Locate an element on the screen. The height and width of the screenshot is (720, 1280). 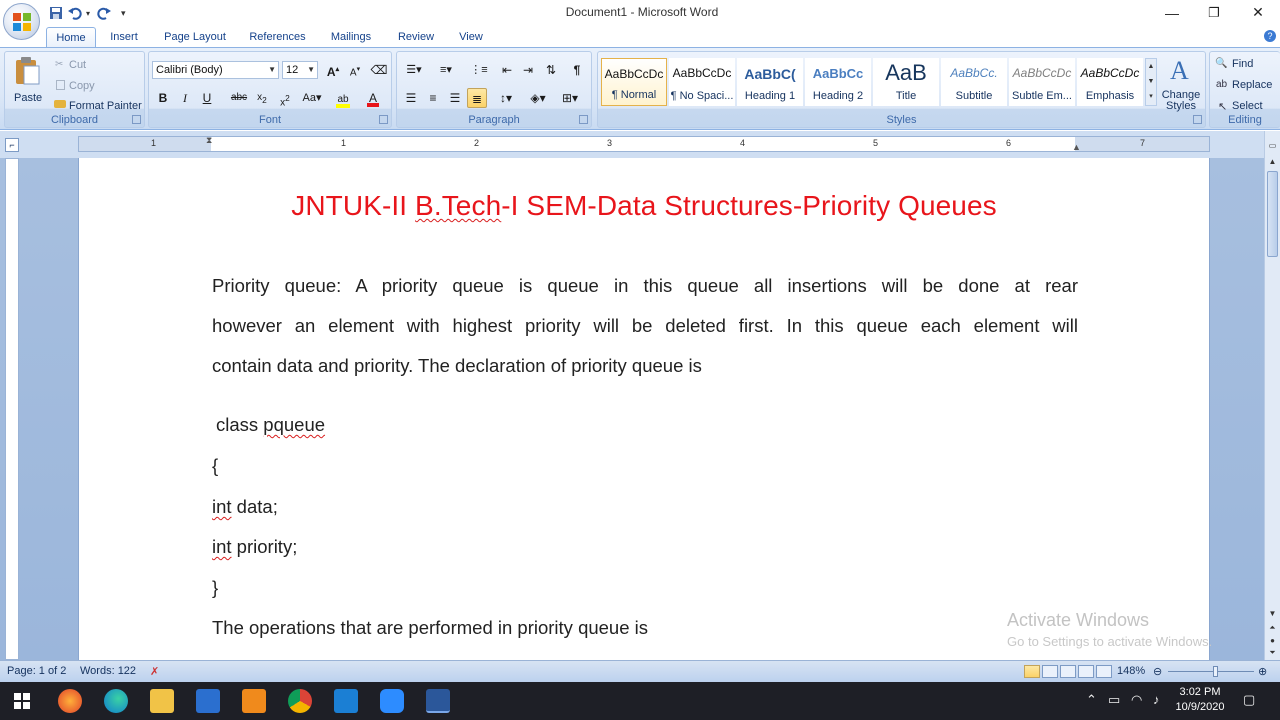
print-layout-icon is located at coordinates (1032, 671).